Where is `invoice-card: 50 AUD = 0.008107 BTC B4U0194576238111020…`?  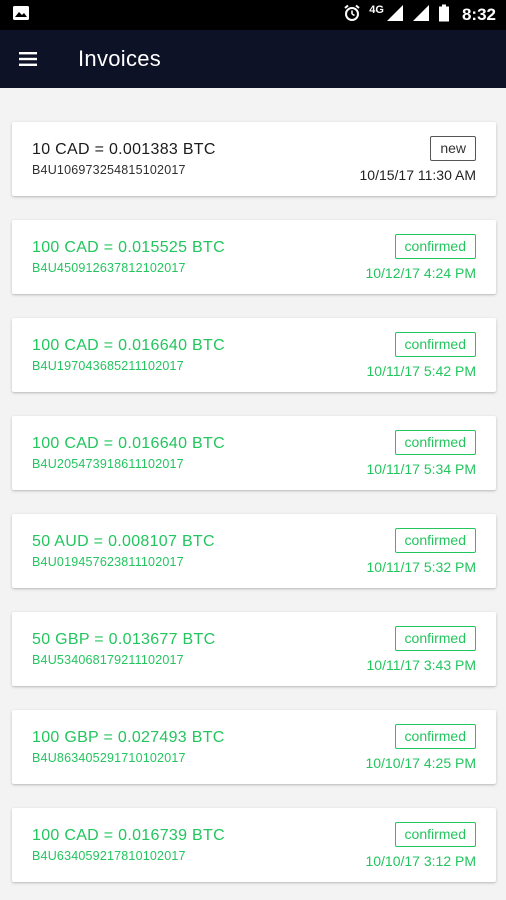
invoice-card: 50 AUD = 0.008107 BTC B4U0194576238111020… is located at coordinates (254, 551).